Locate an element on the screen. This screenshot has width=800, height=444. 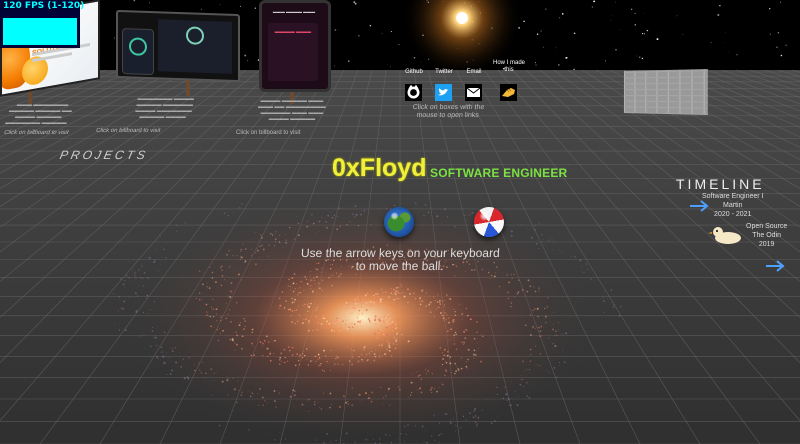
beach-ball is located at coordinates (489, 222).